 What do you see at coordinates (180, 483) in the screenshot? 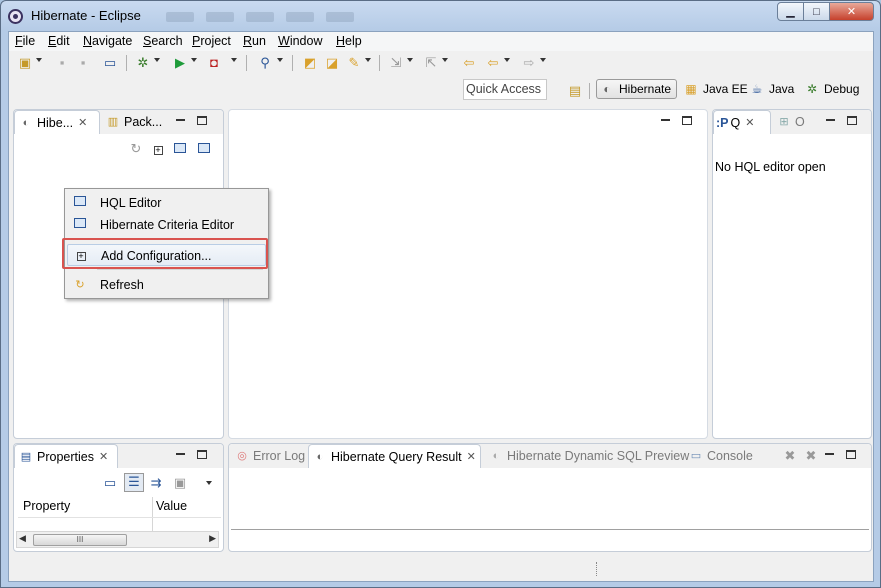
I see `restore-default-icon: ▣` at bounding box center [180, 483].